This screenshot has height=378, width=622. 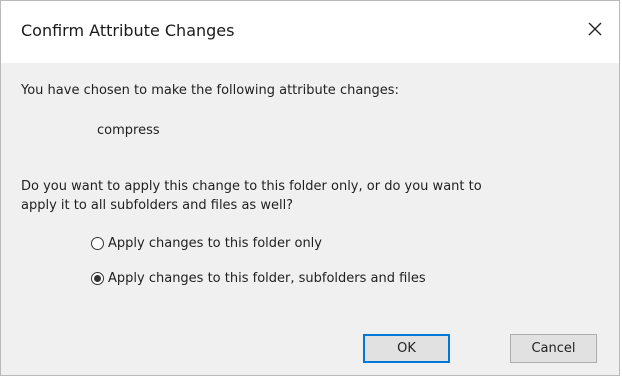 What do you see at coordinates (97, 243) in the screenshot?
I see `radio-button-folder-only` at bounding box center [97, 243].